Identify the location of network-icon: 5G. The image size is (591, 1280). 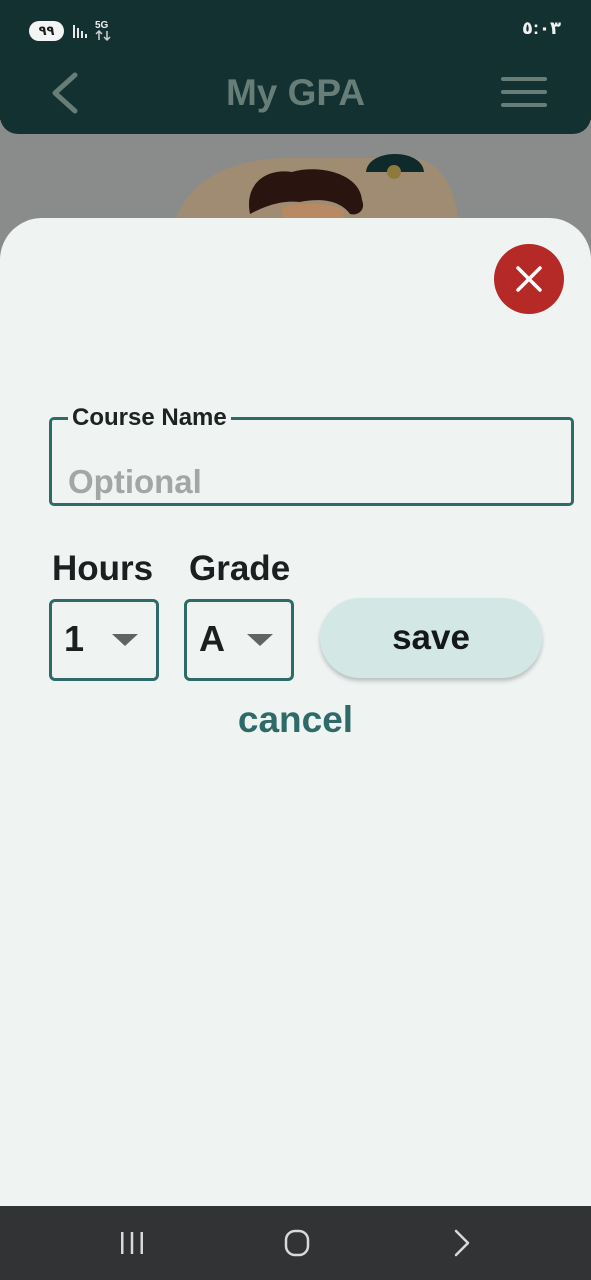
(103, 31).